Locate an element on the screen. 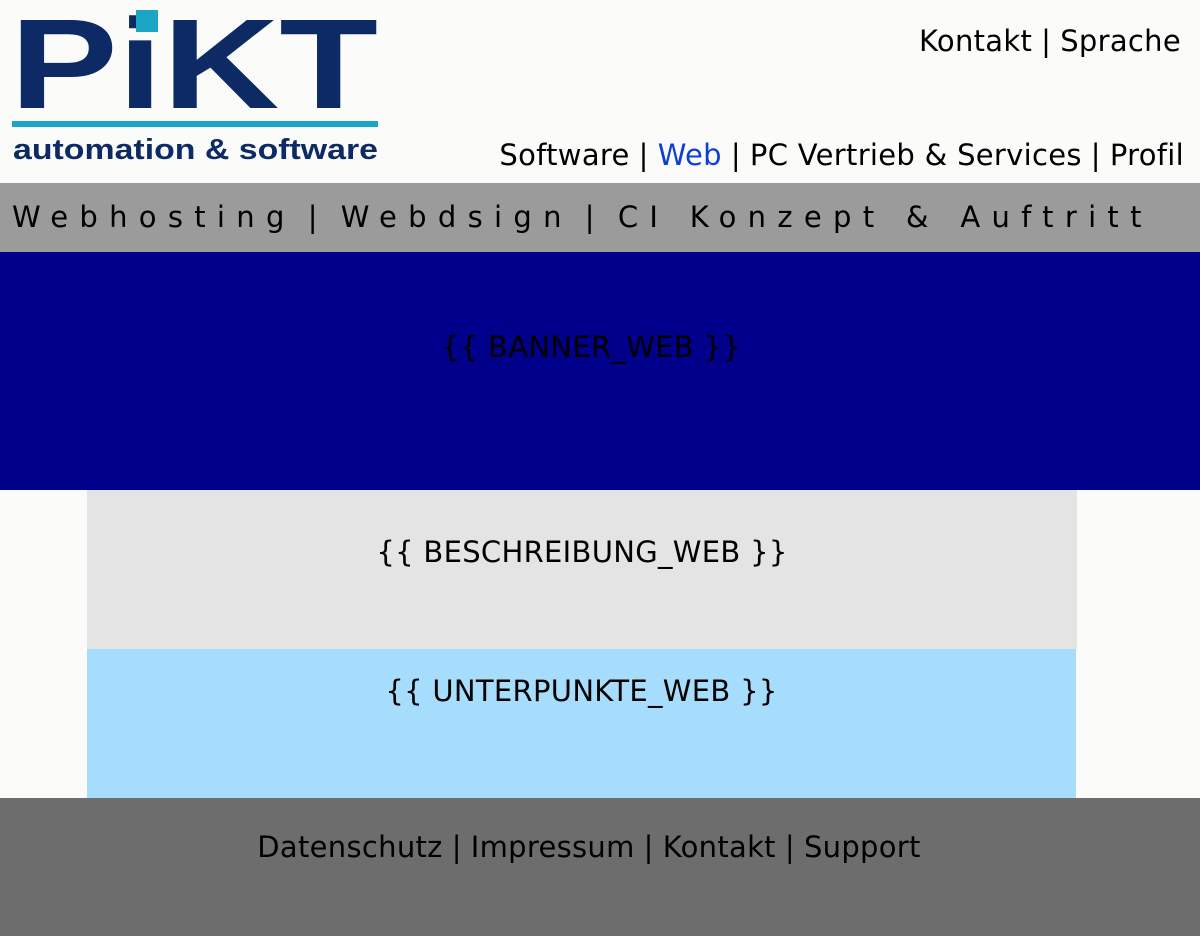  subnav-ci-konzept: CI Konzept & Auftritt is located at coordinates (885, 217).